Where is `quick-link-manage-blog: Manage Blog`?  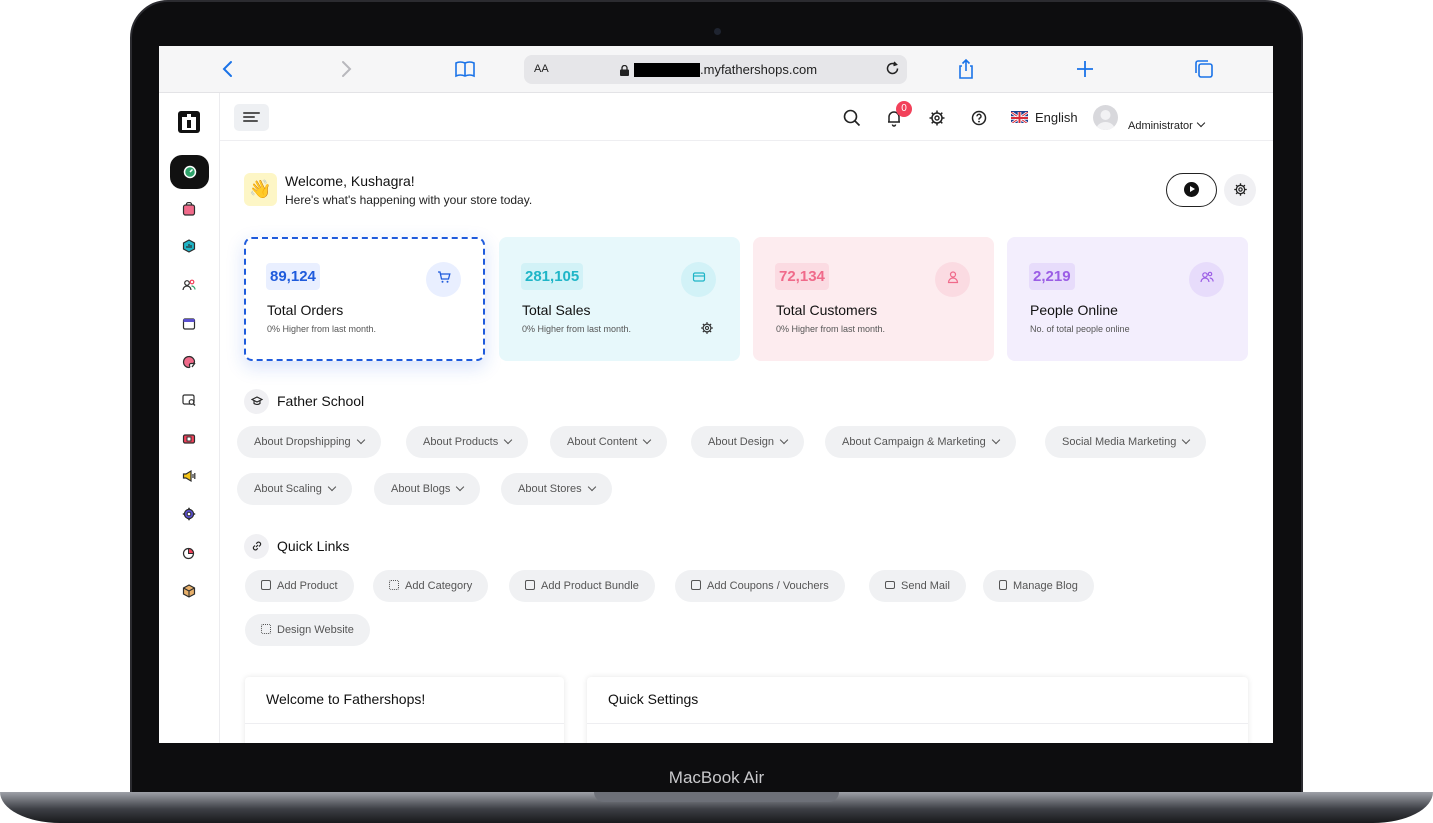 quick-link-manage-blog: Manage Blog is located at coordinates (1038, 586).